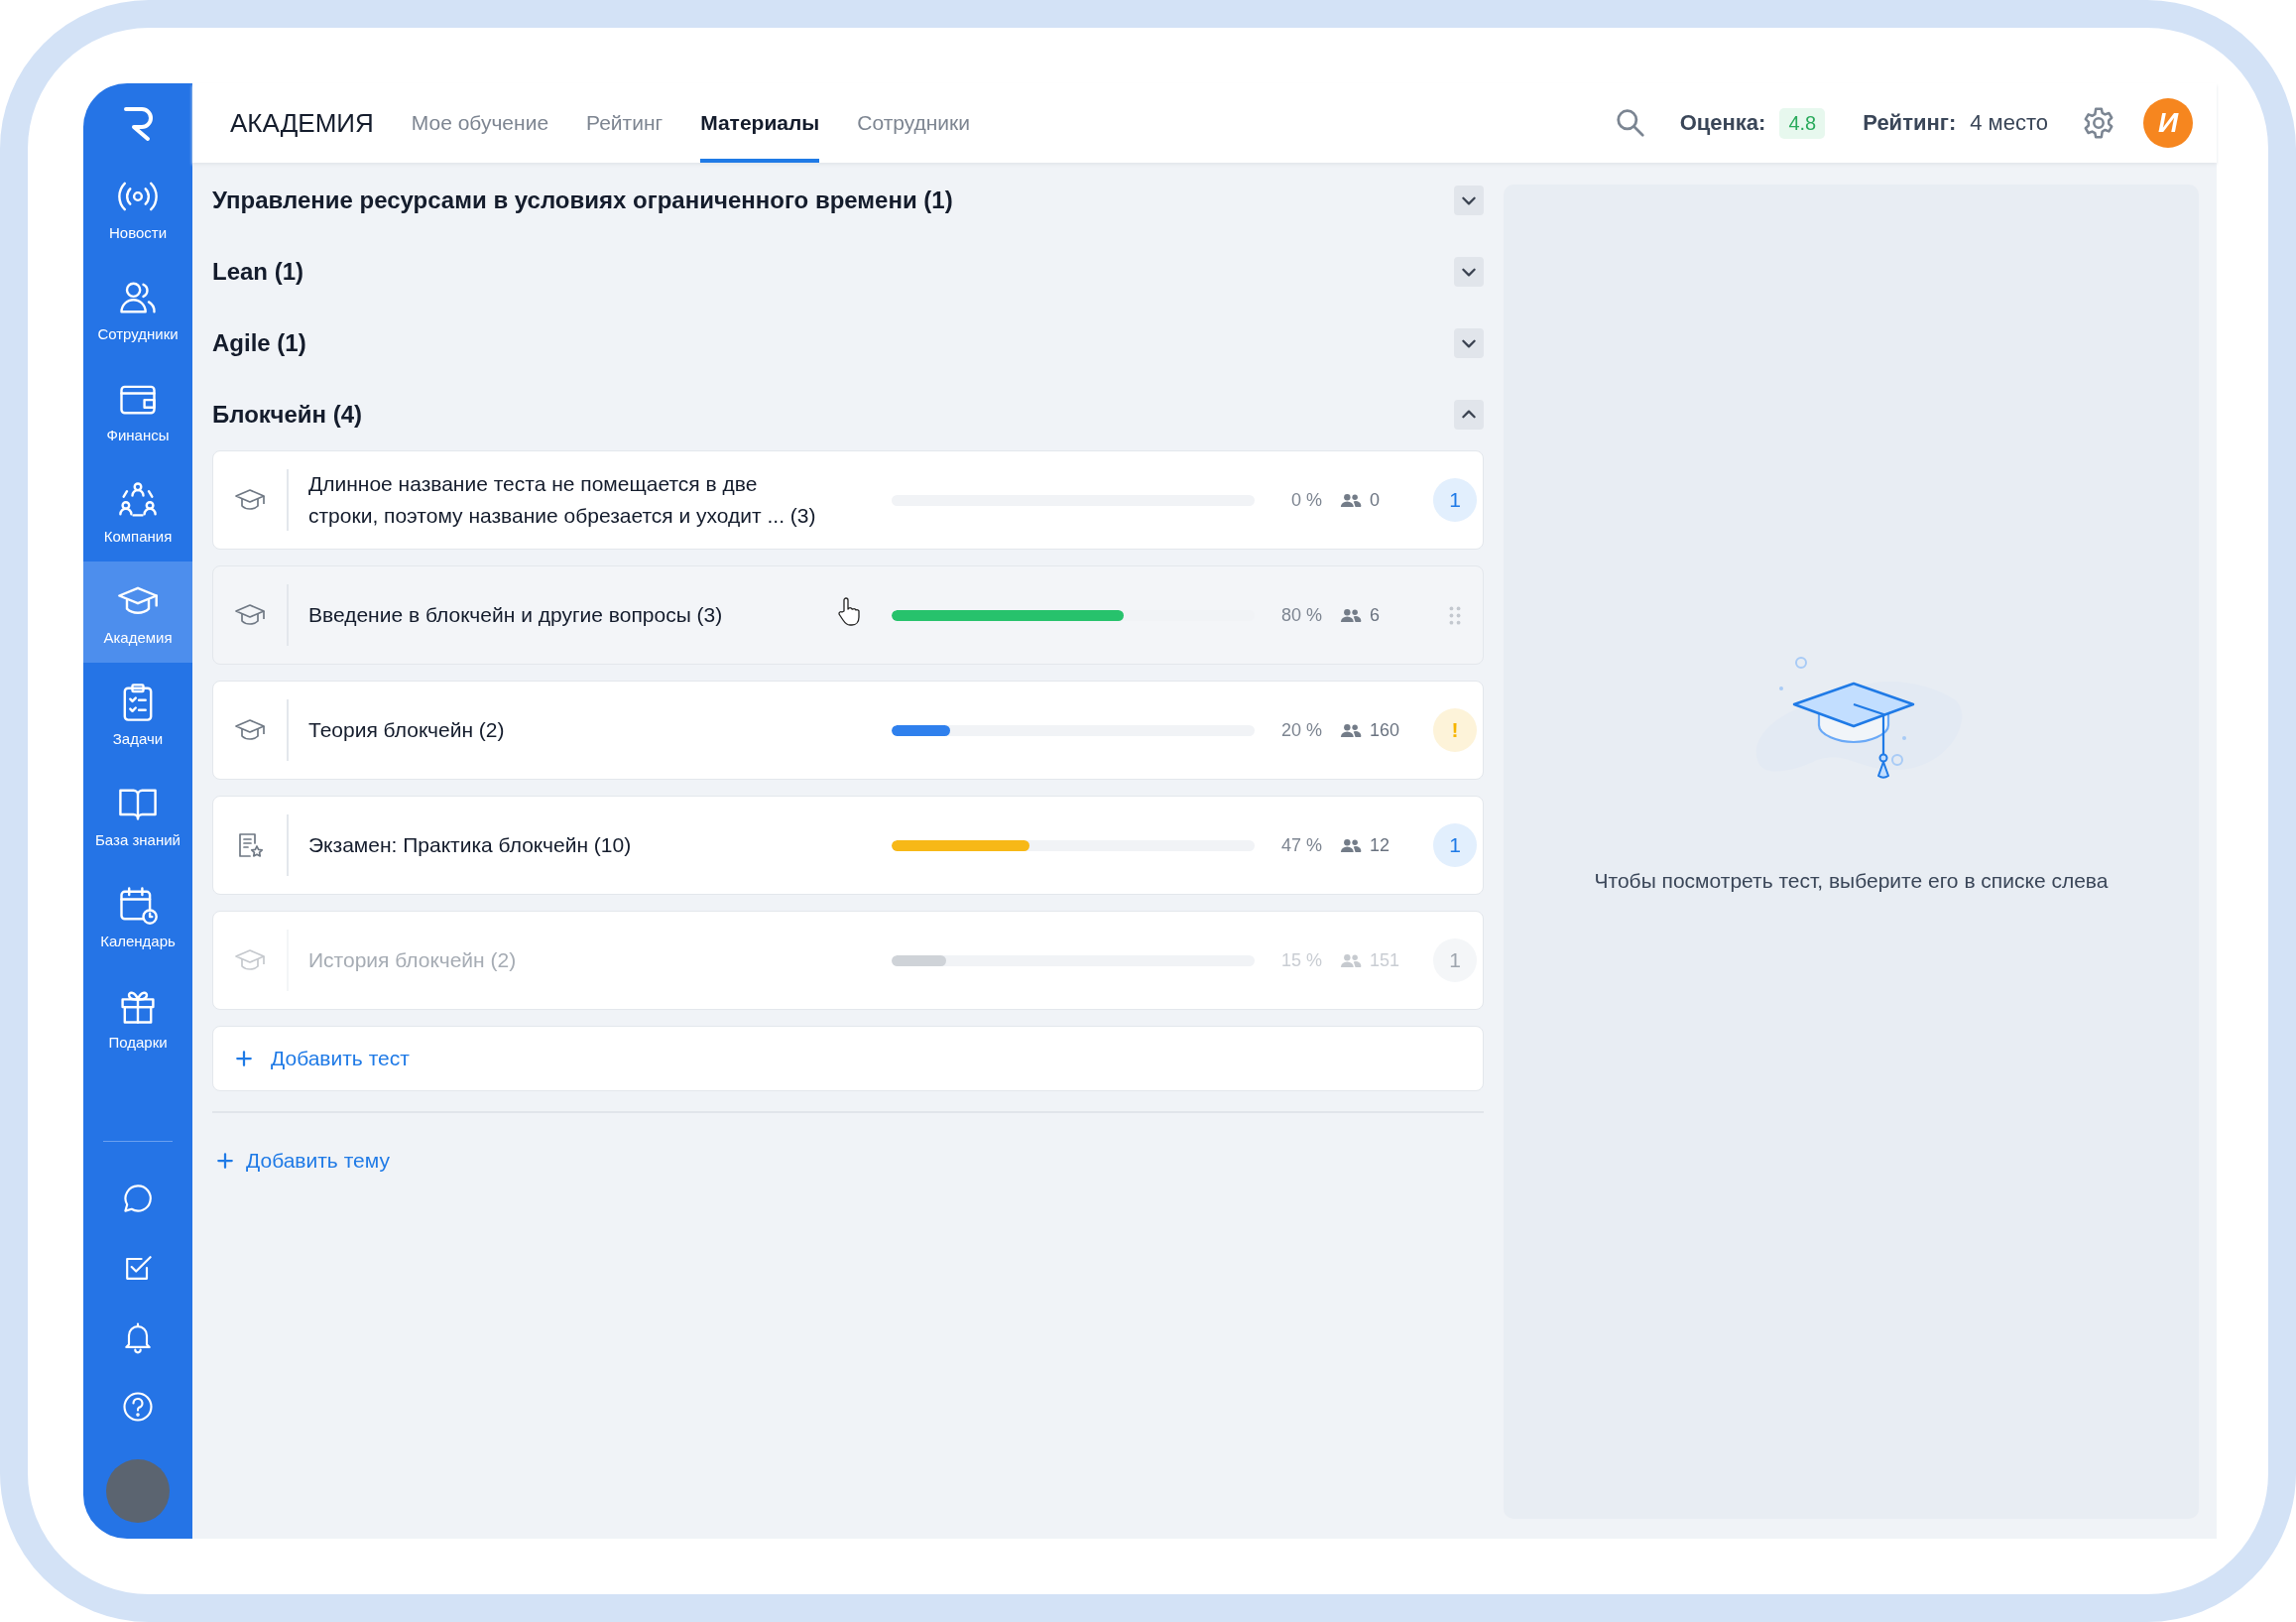  What do you see at coordinates (137, 207) in the screenshot?
I see `sidebar-item: Новости` at bounding box center [137, 207].